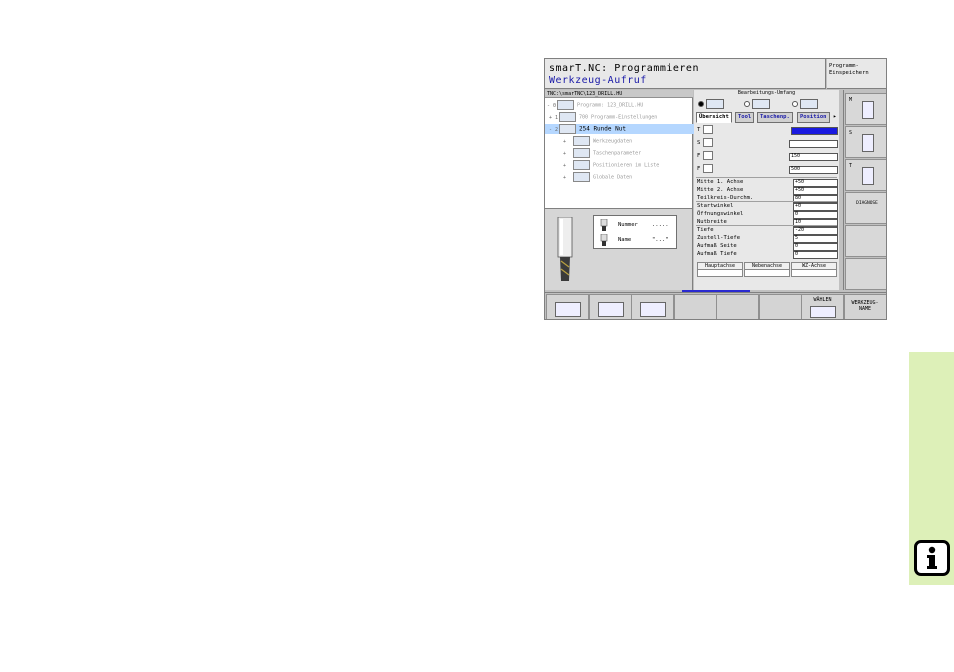 This screenshot has height=672, width=954. What do you see at coordinates (598, 80) in the screenshot?
I see `screen-title: Werkzeug-Aufruf` at bounding box center [598, 80].